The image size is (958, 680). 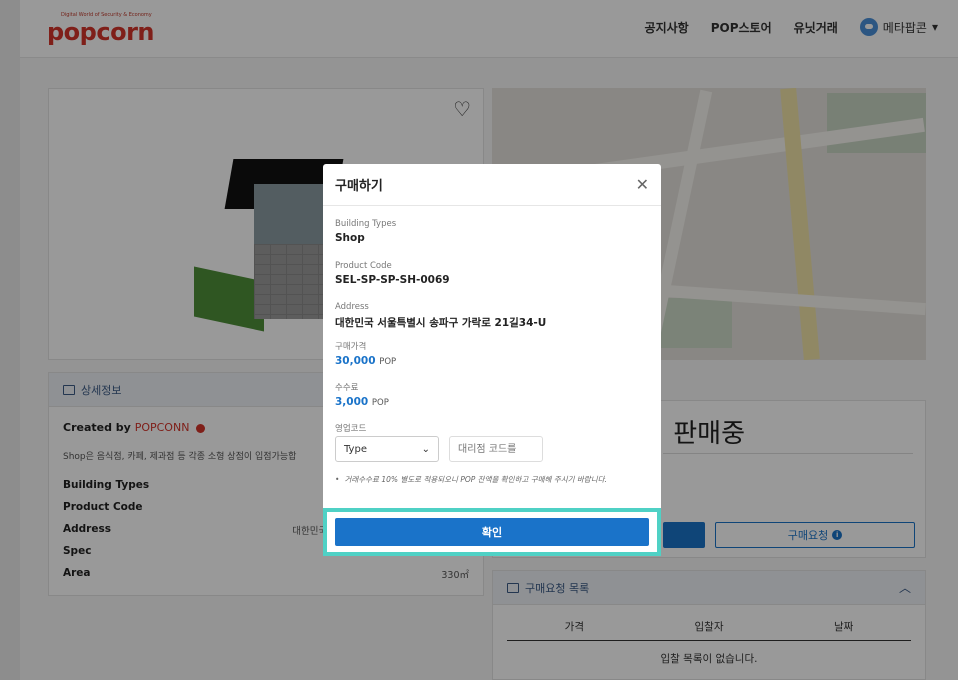 I want to click on field-label: 구매가격, so click(x=351, y=347).